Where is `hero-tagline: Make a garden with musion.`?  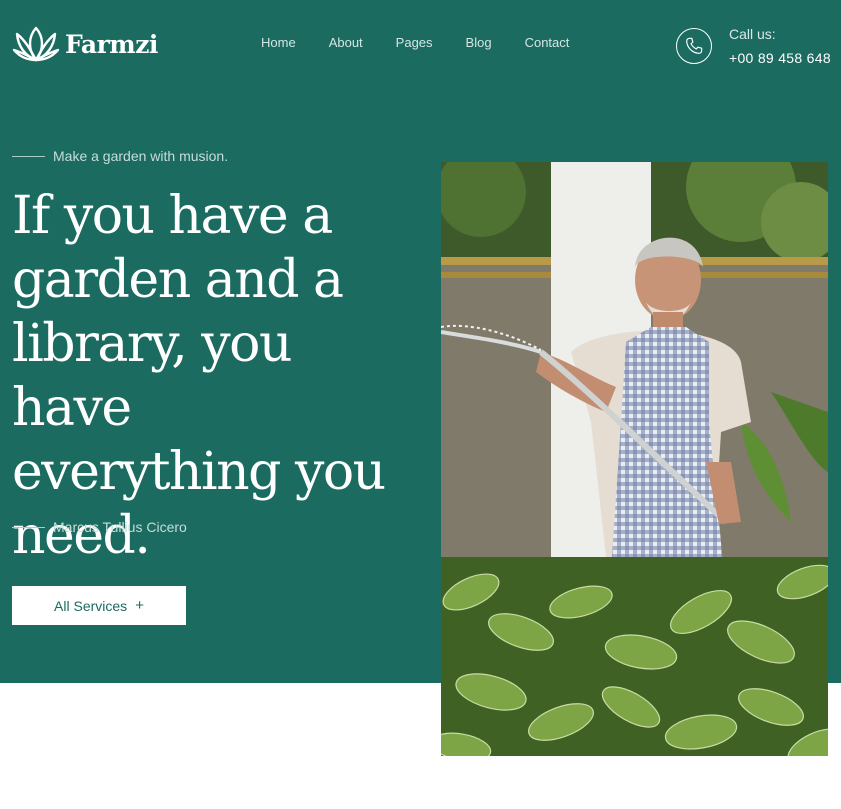
hero-tagline: Make a garden with musion. is located at coordinates (120, 156).